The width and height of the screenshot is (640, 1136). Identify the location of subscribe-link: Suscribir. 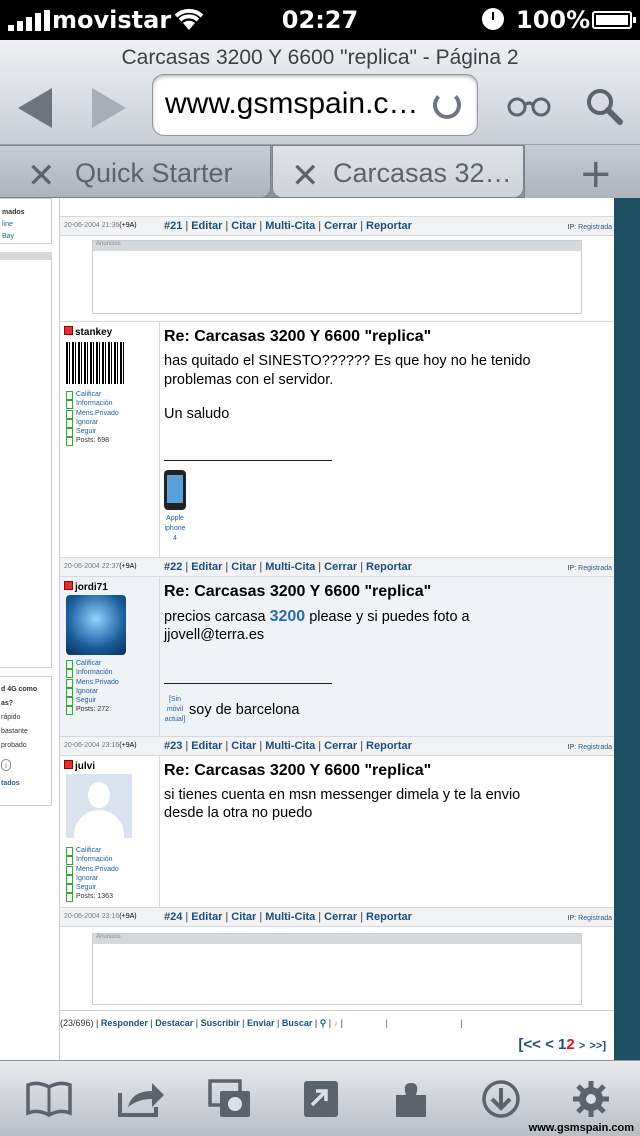
(220, 1023).